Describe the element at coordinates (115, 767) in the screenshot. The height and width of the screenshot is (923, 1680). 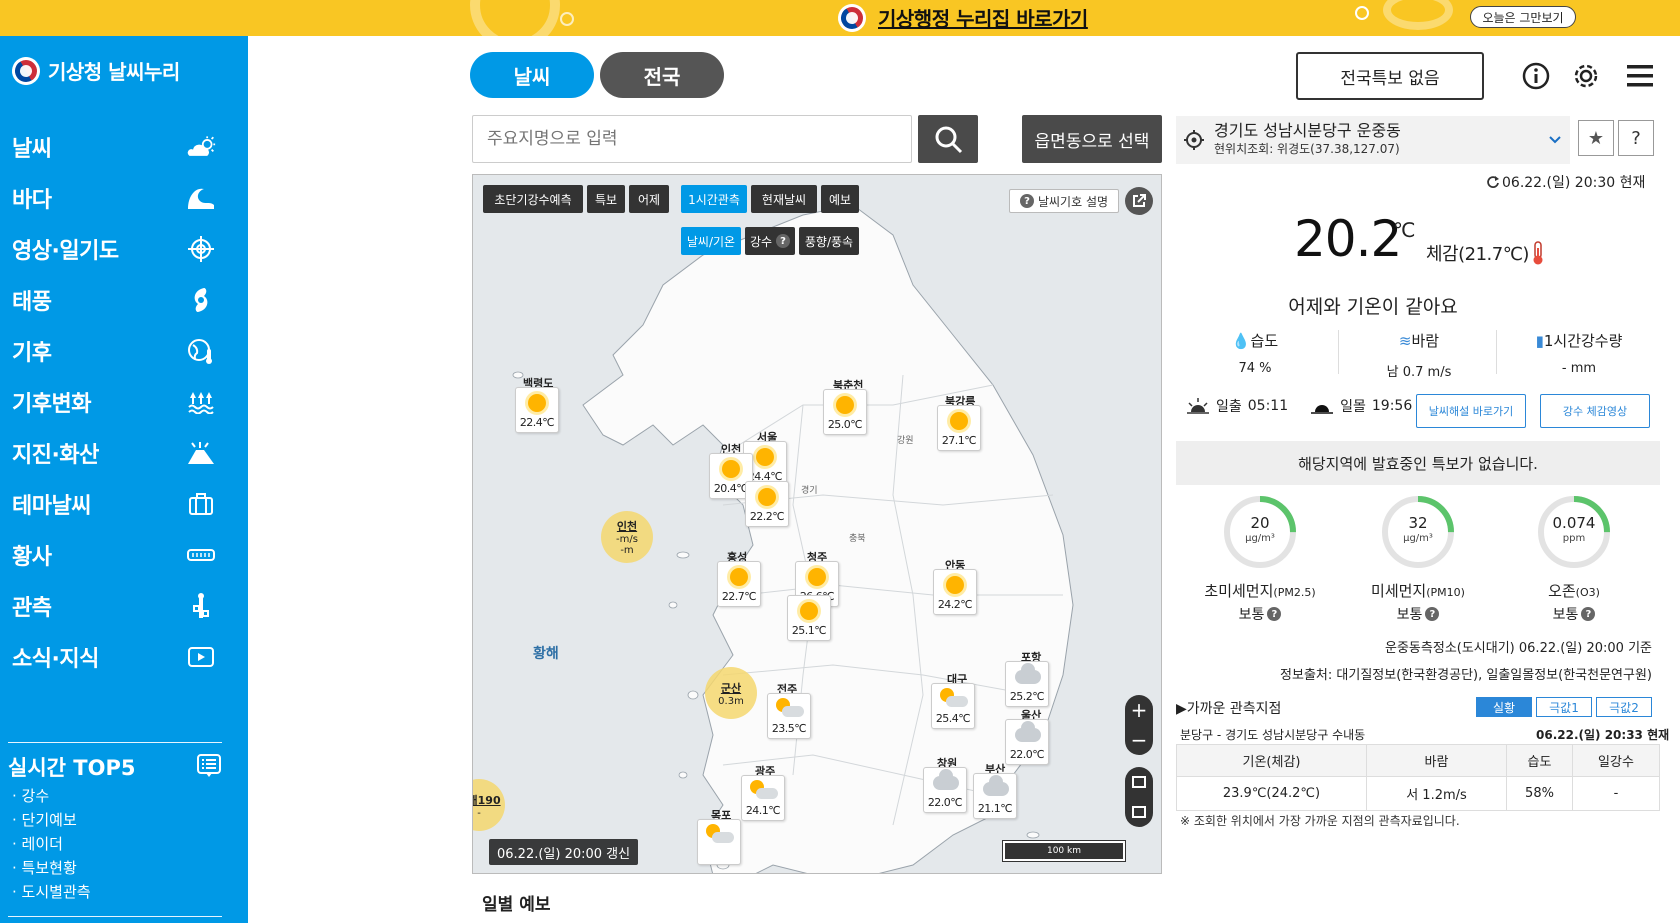
I see `top5-header: 실시간 TOP5` at that location.